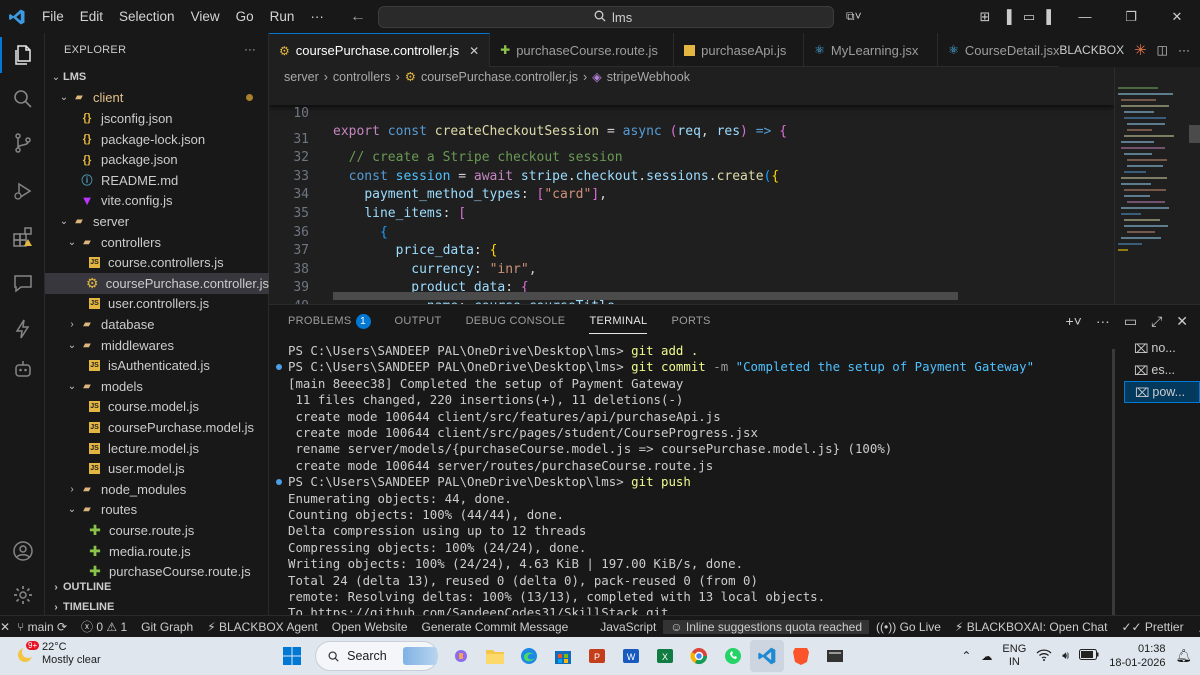 The image size is (1200, 675). I want to click on tree-file: JS course.model.js, so click(157, 407).